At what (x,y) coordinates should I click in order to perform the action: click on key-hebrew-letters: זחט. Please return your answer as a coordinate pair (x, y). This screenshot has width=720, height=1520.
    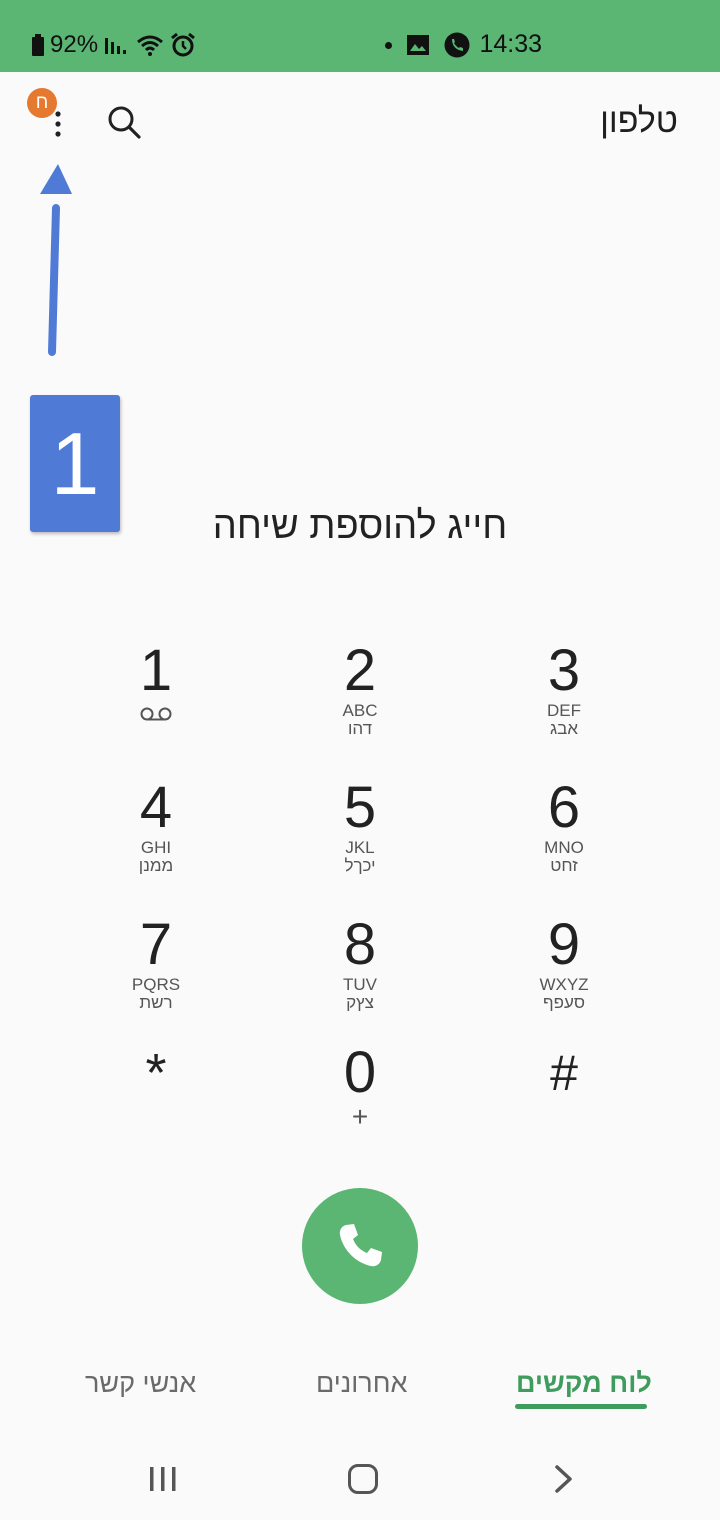
    Looking at the image, I should click on (564, 865).